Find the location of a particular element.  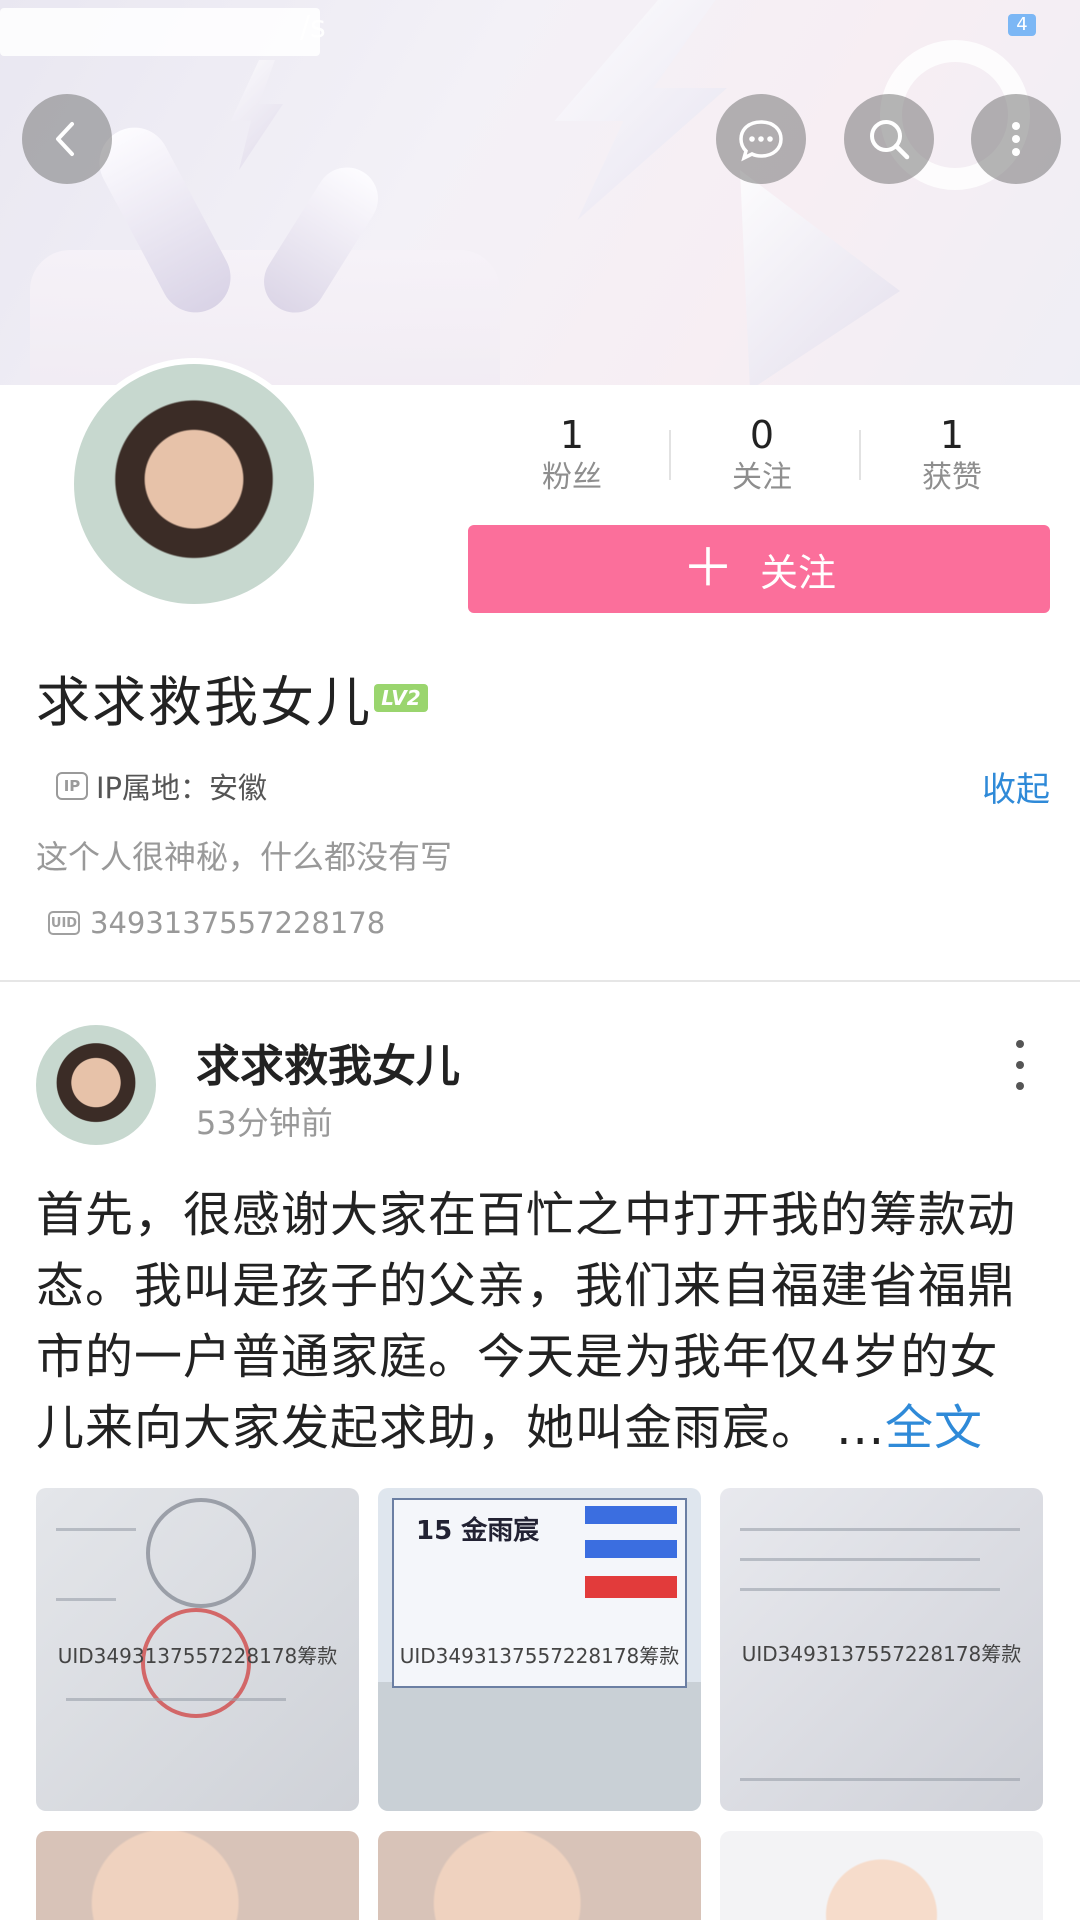

profile-avatar is located at coordinates (194, 484).